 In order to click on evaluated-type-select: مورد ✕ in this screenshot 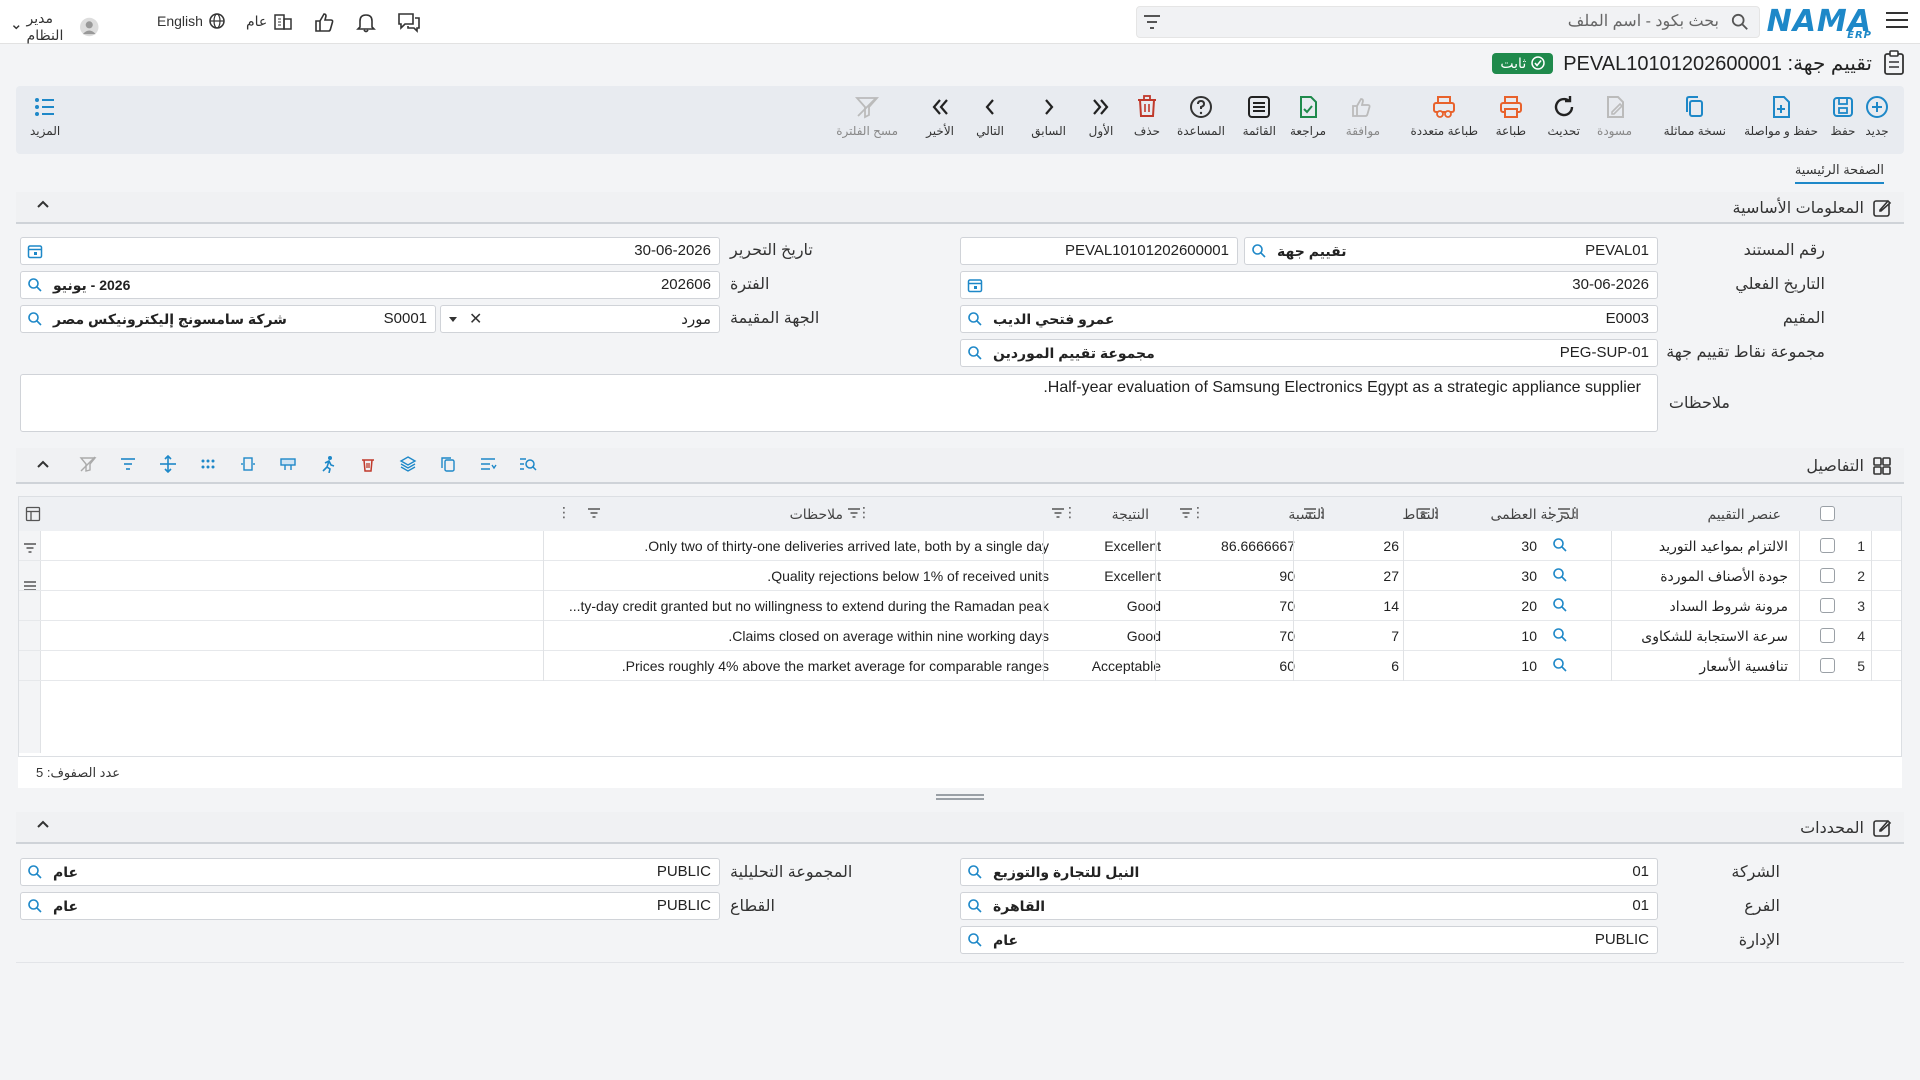, I will do `click(580, 319)`.